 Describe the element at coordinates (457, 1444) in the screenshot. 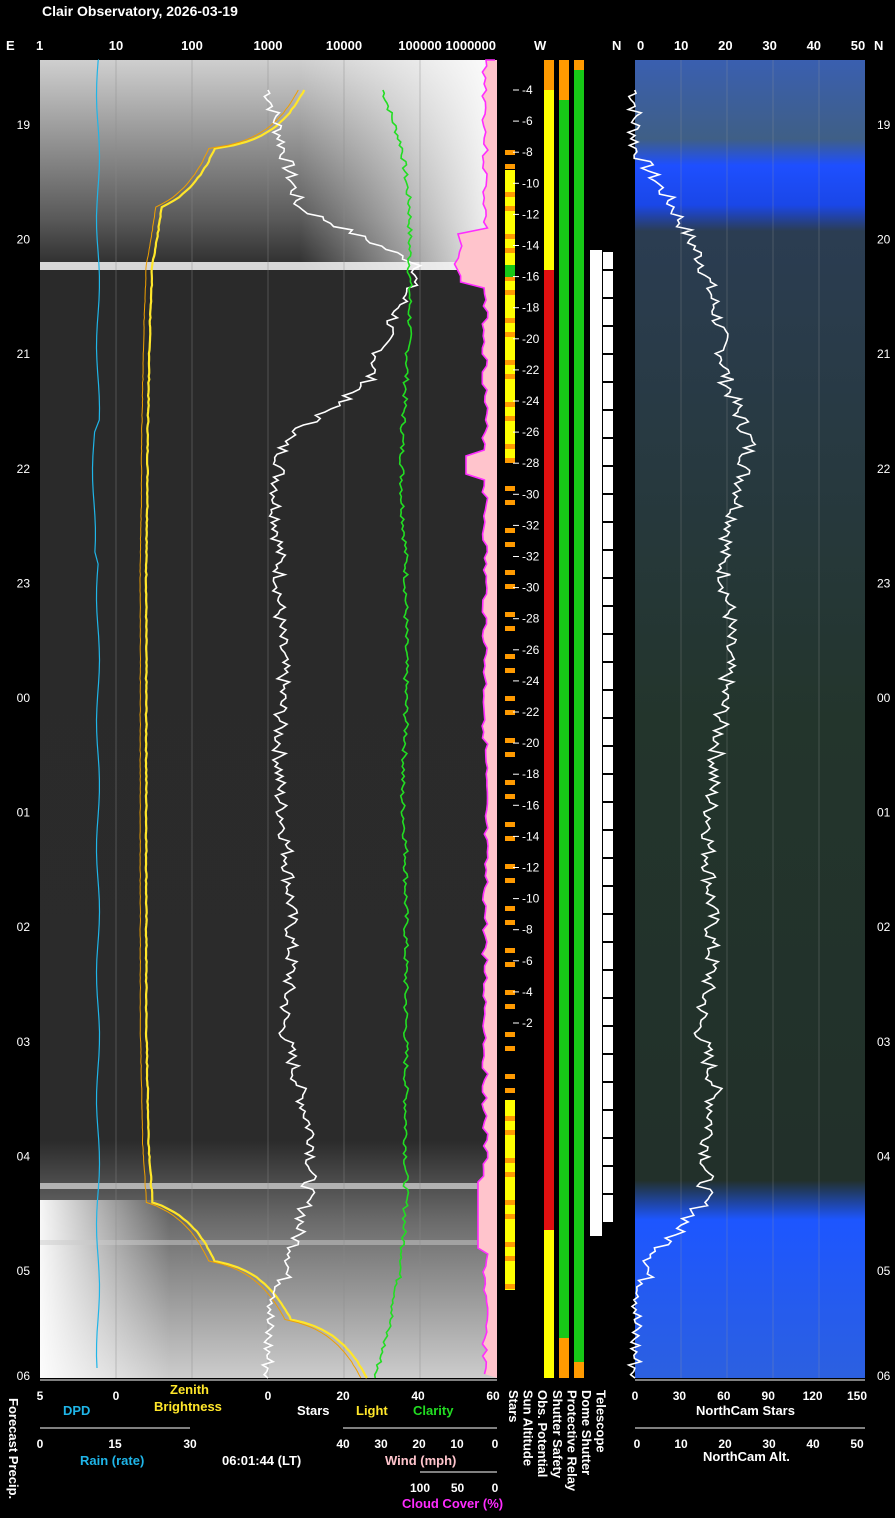

I see `wind-tick-label: 10` at that location.